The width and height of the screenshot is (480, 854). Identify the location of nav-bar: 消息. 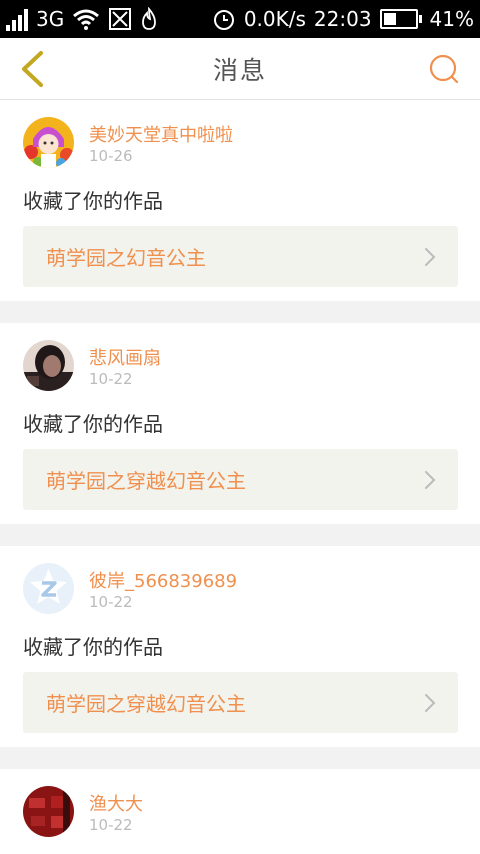
(240, 69).